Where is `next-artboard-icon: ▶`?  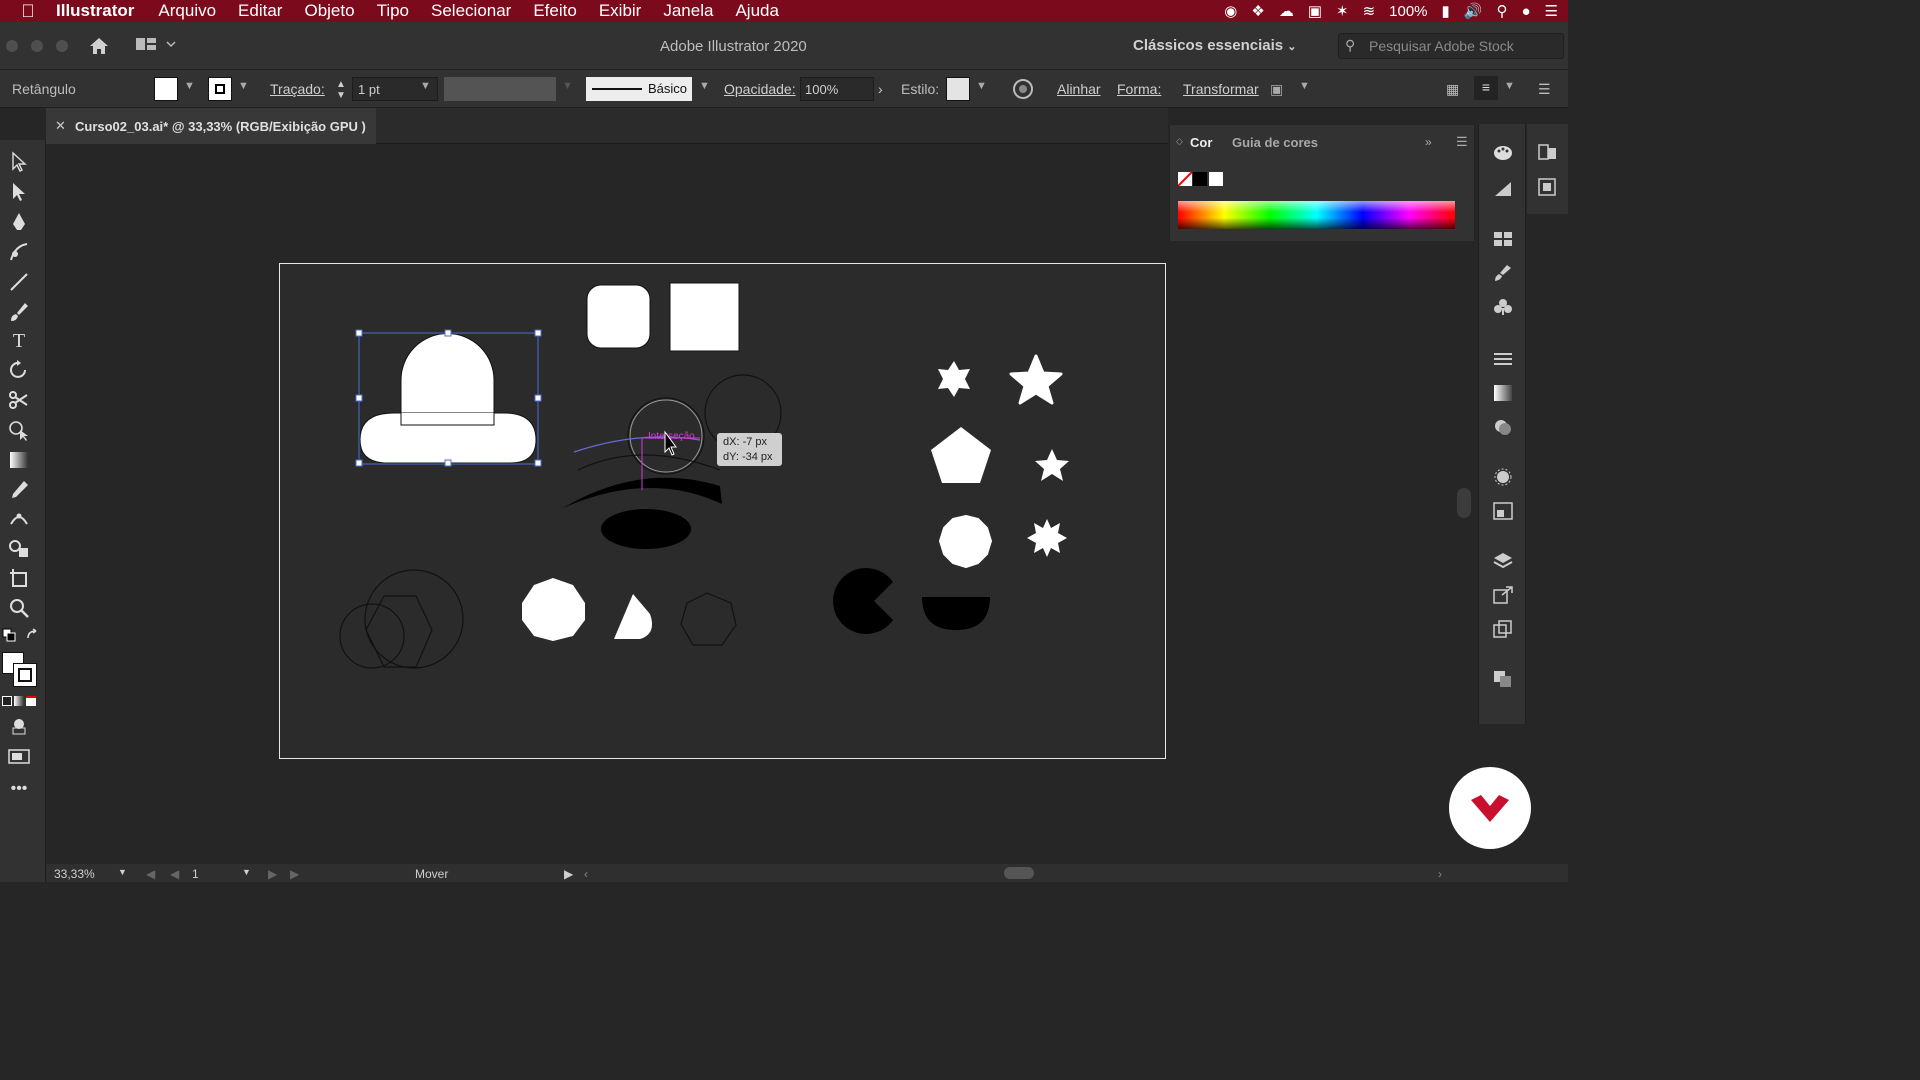 next-artboard-icon: ▶ is located at coordinates (272, 874).